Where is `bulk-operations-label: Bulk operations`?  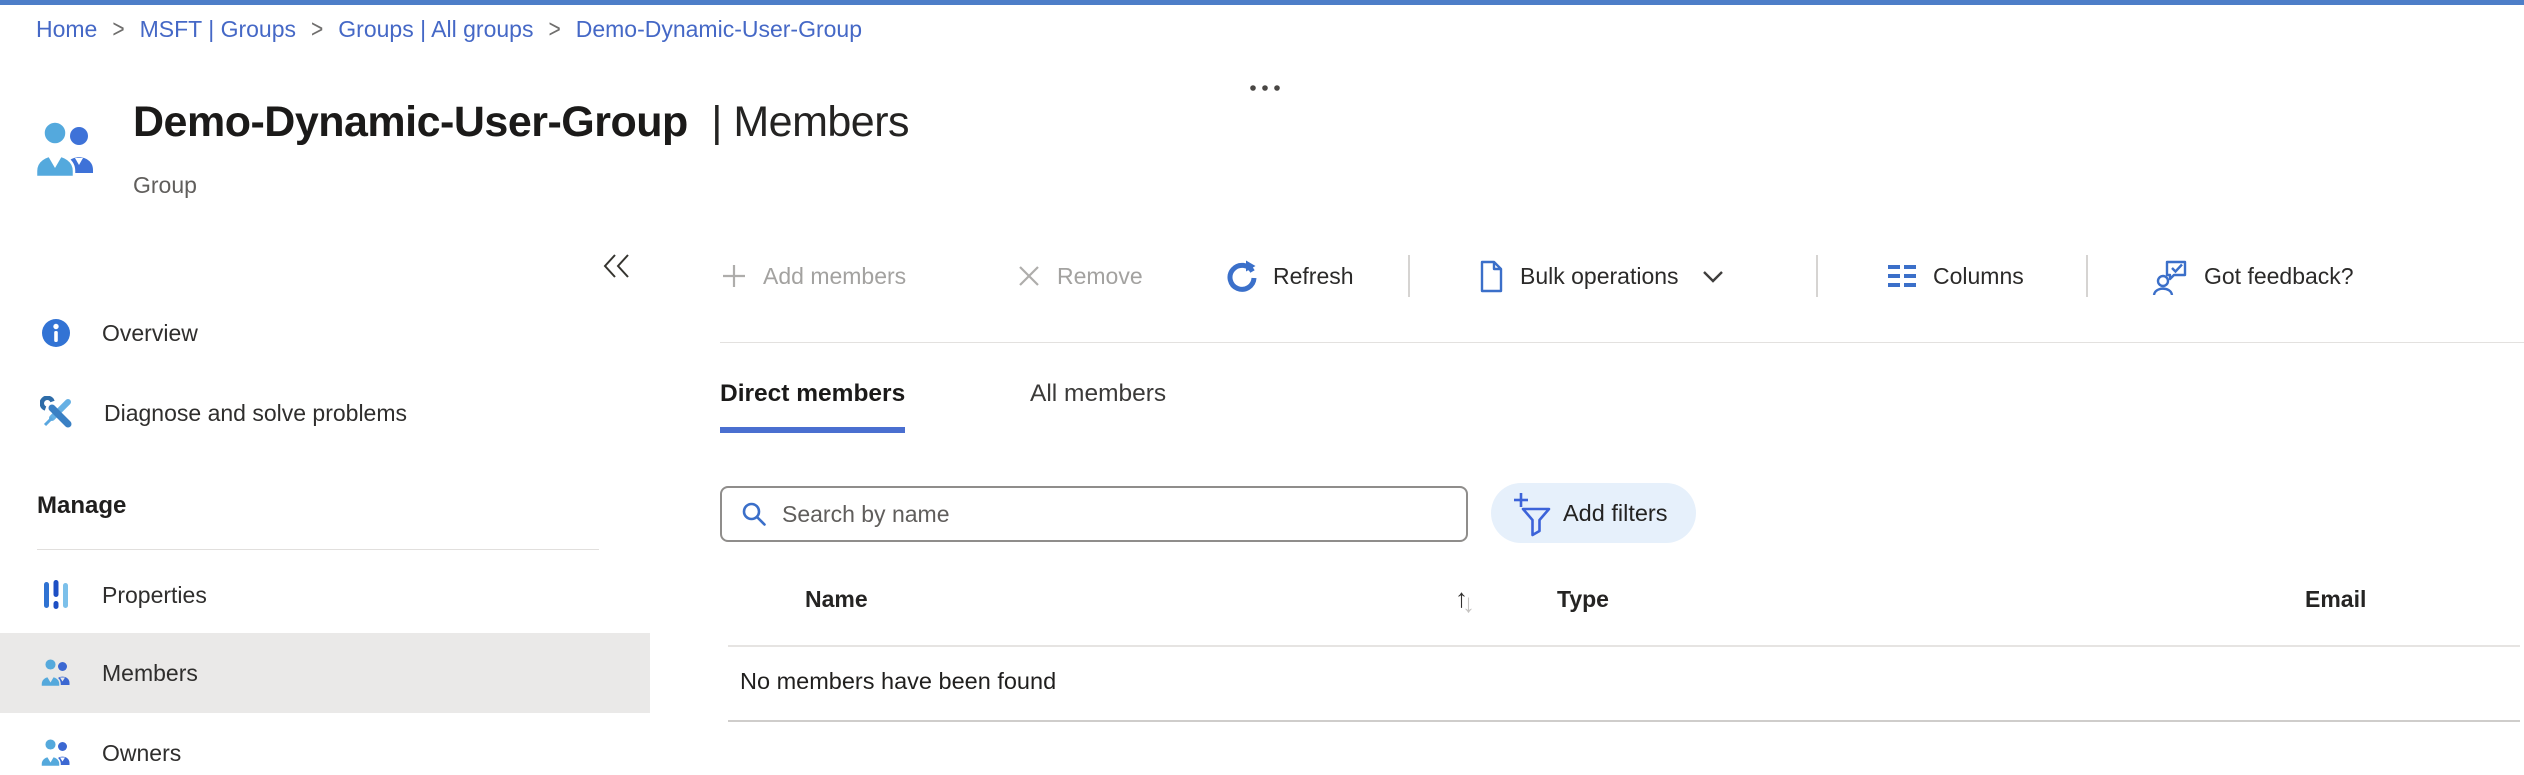
bulk-operations-label: Bulk operations is located at coordinates (1599, 275).